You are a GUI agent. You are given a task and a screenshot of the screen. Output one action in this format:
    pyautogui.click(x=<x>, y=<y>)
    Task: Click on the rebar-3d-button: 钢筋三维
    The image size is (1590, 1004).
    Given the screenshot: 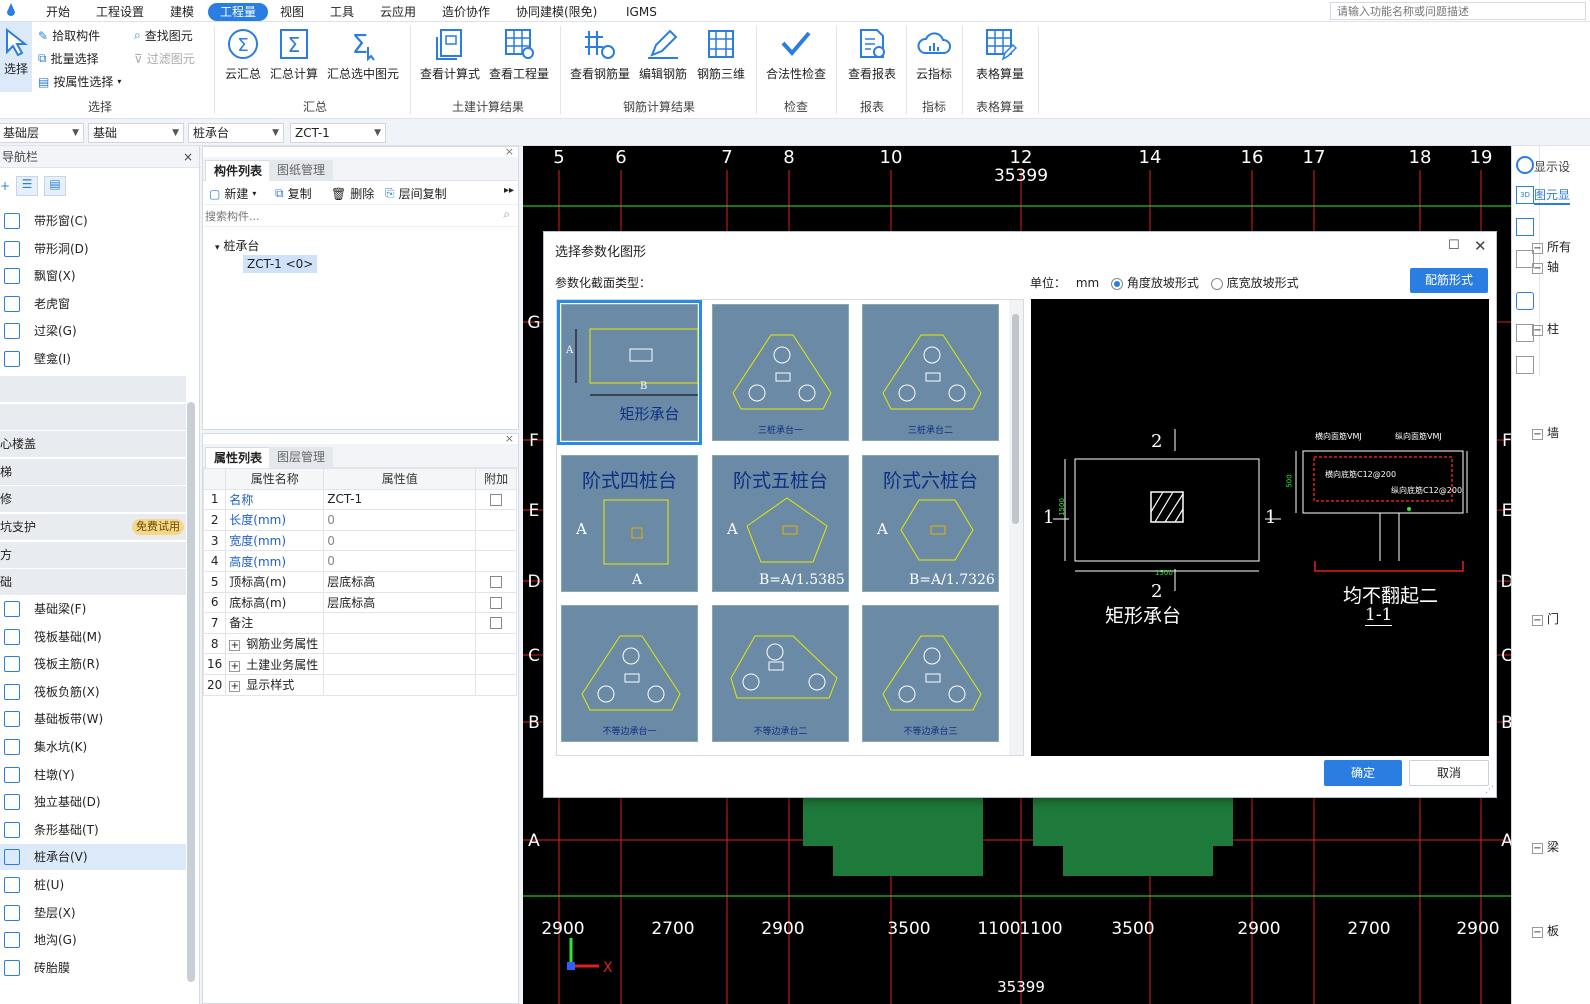 What is the action you would take?
    pyautogui.click(x=721, y=54)
    